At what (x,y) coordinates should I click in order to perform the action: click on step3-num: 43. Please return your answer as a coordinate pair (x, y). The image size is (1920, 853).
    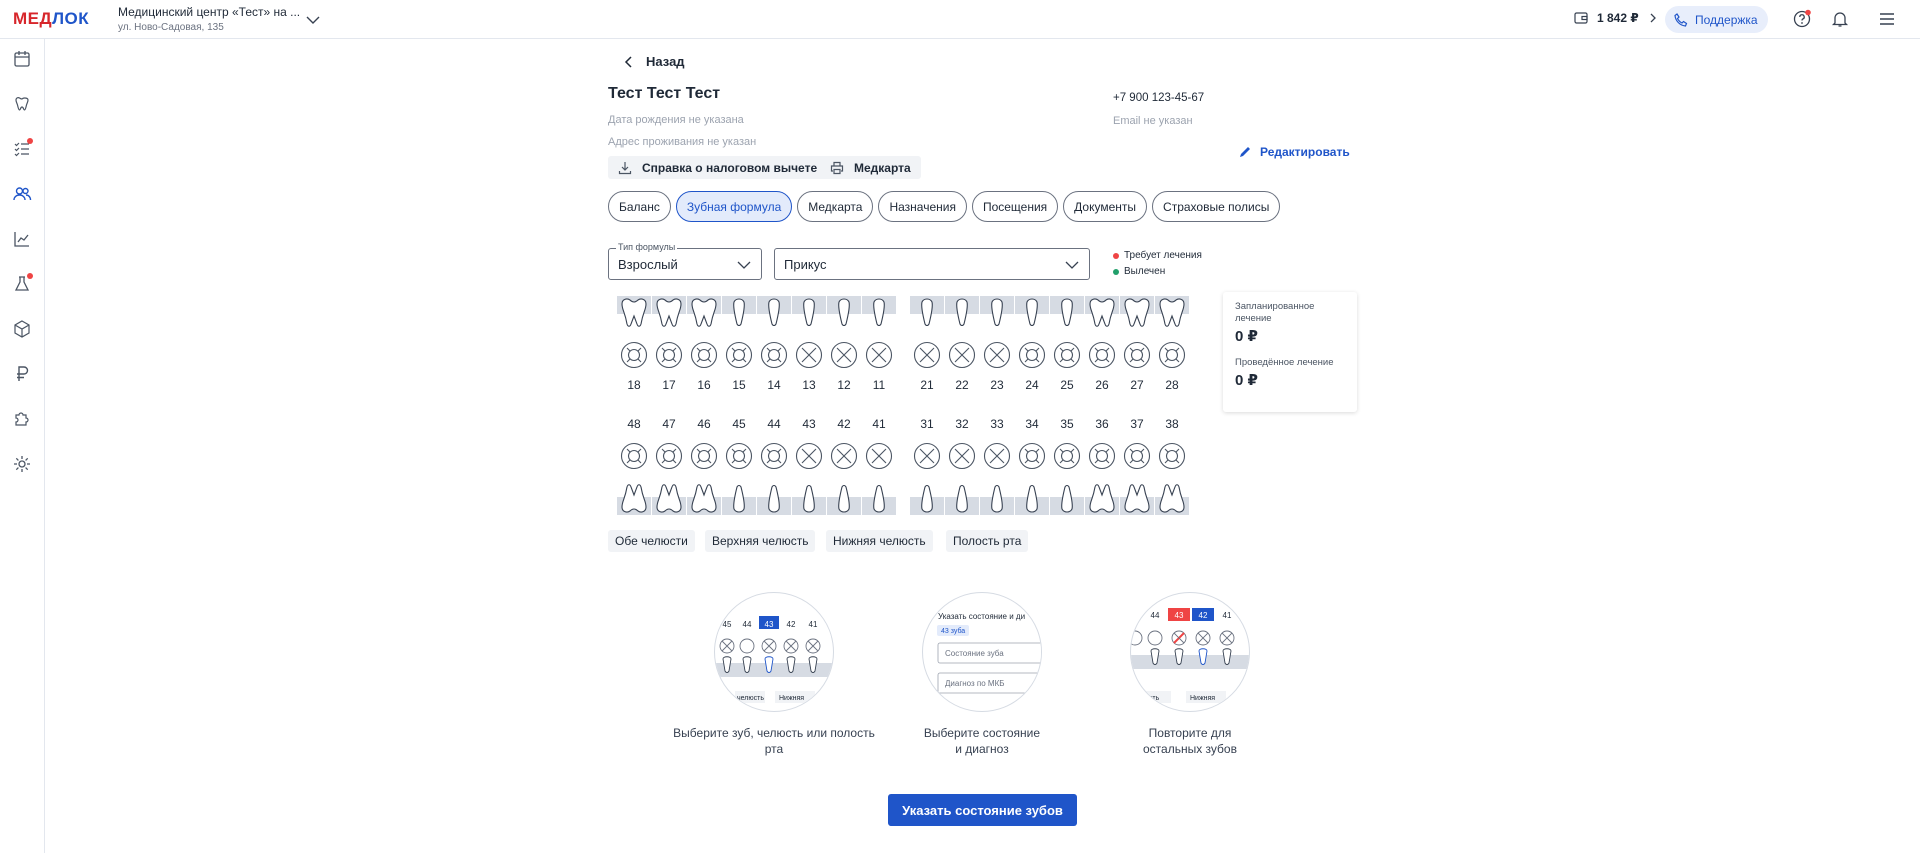
    Looking at the image, I should click on (1179, 615).